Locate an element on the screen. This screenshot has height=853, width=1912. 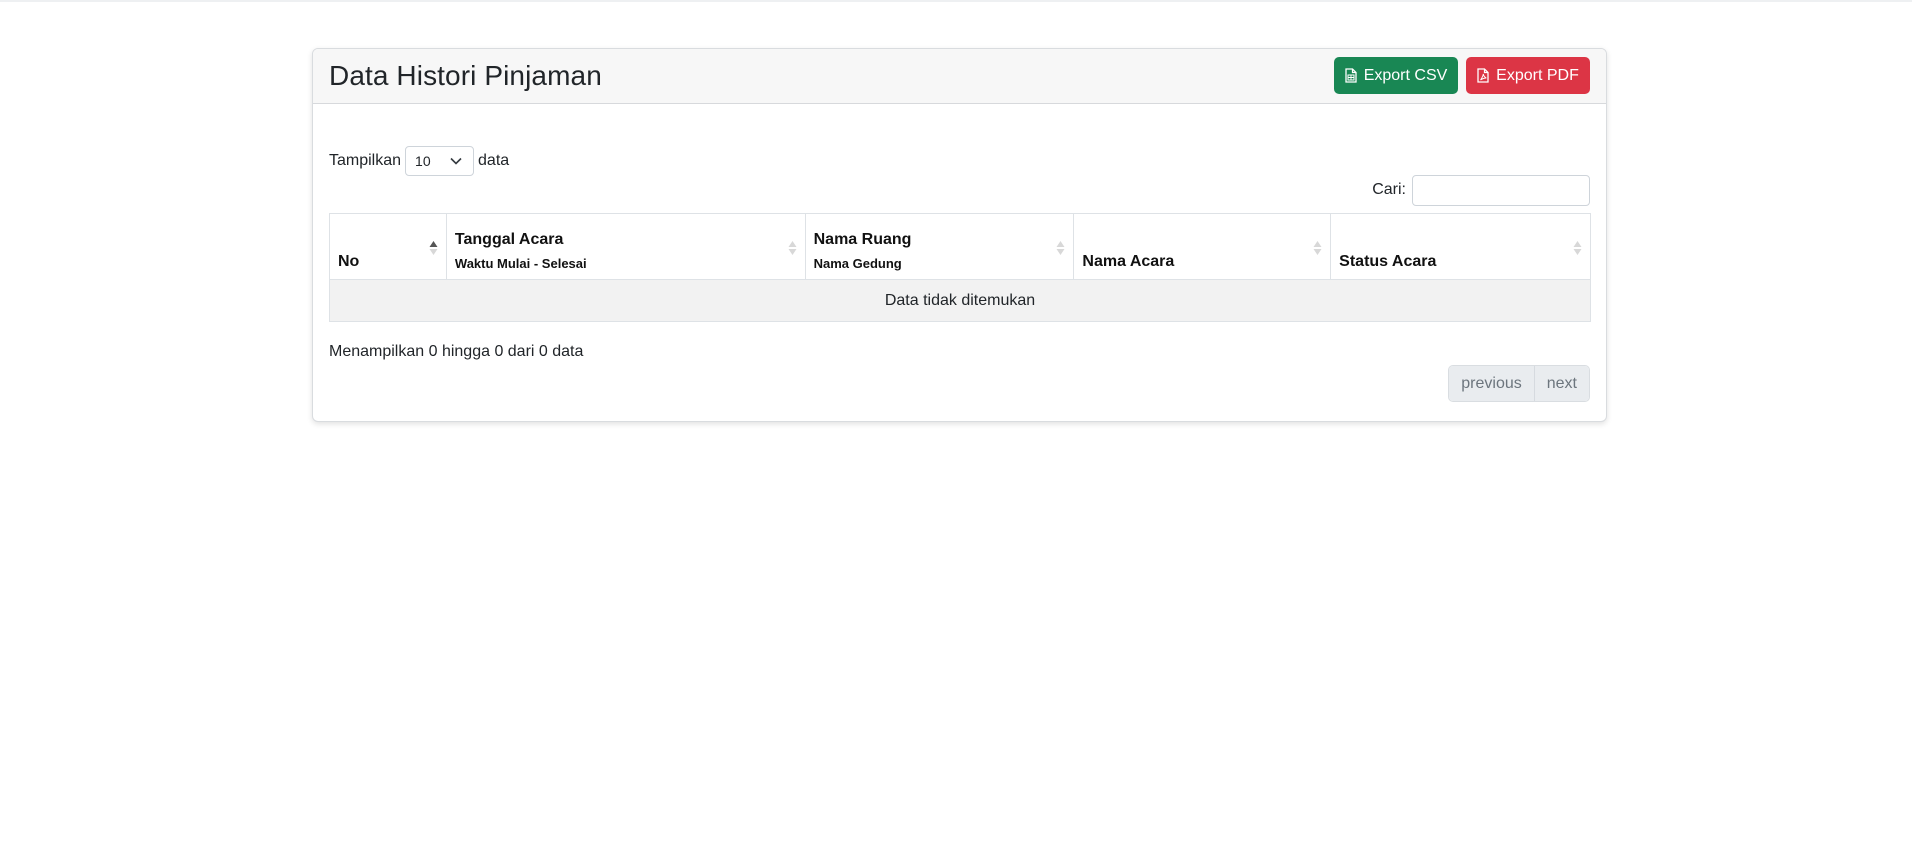
search-input is located at coordinates (1501, 190).